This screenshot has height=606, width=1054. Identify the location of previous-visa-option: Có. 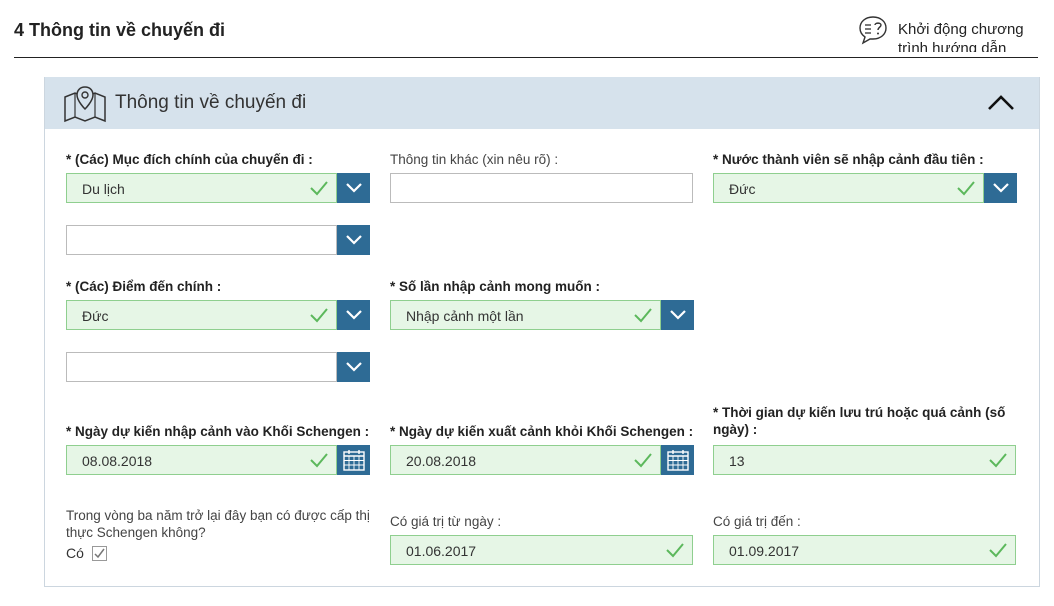
(86, 553).